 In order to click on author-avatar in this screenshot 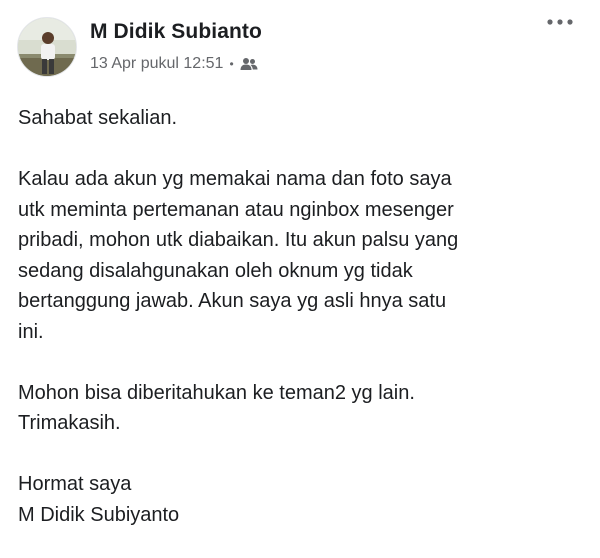, I will do `click(47, 47)`.